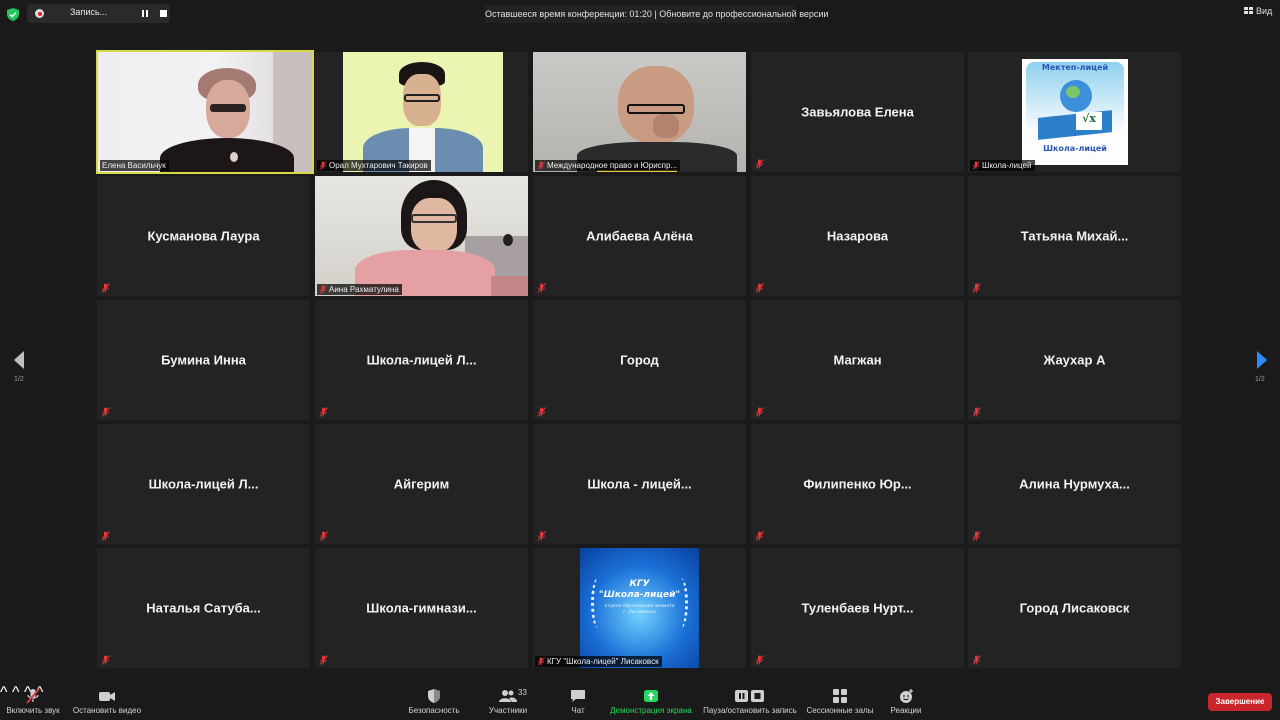  Describe the element at coordinates (203, 360) in the screenshot. I see `participant-tile: Бумина Инна` at that location.